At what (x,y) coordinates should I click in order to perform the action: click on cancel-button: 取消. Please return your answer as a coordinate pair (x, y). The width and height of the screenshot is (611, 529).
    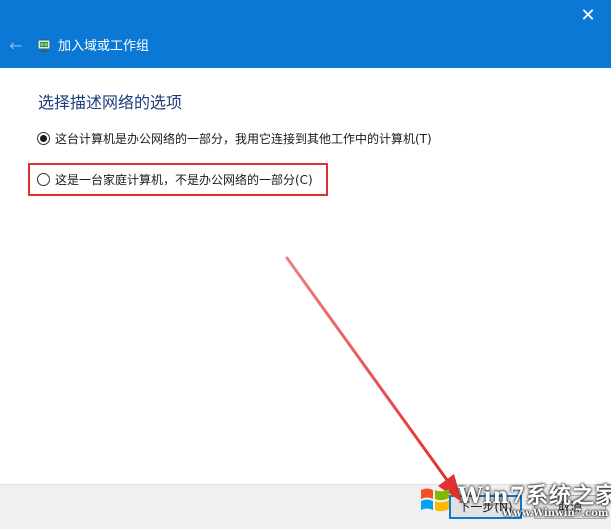
    Looking at the image, I should click on (570, 507).